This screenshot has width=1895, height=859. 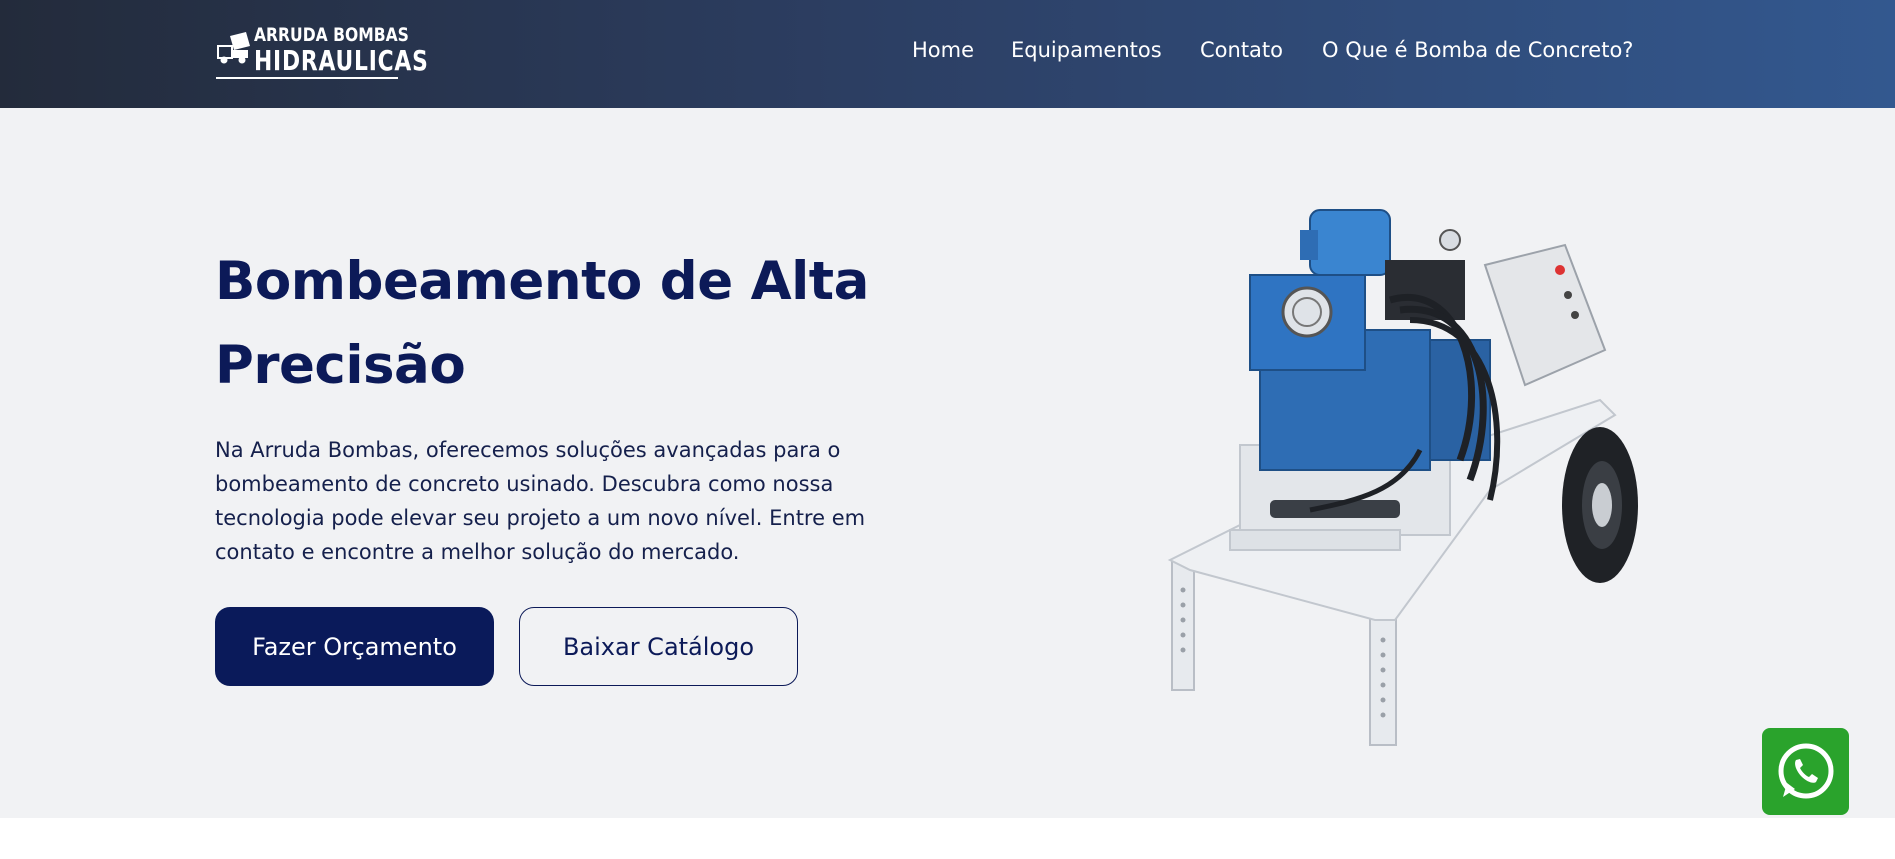 What do you see at coordinates (658, 646) in the screenshot?
I see `download-catalog-button: Baixar Catálogo` at bounding box center [658, 646].